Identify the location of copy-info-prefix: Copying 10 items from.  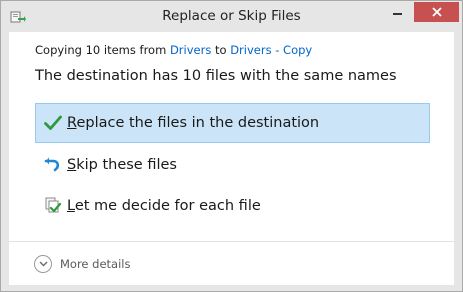
(101, 50).